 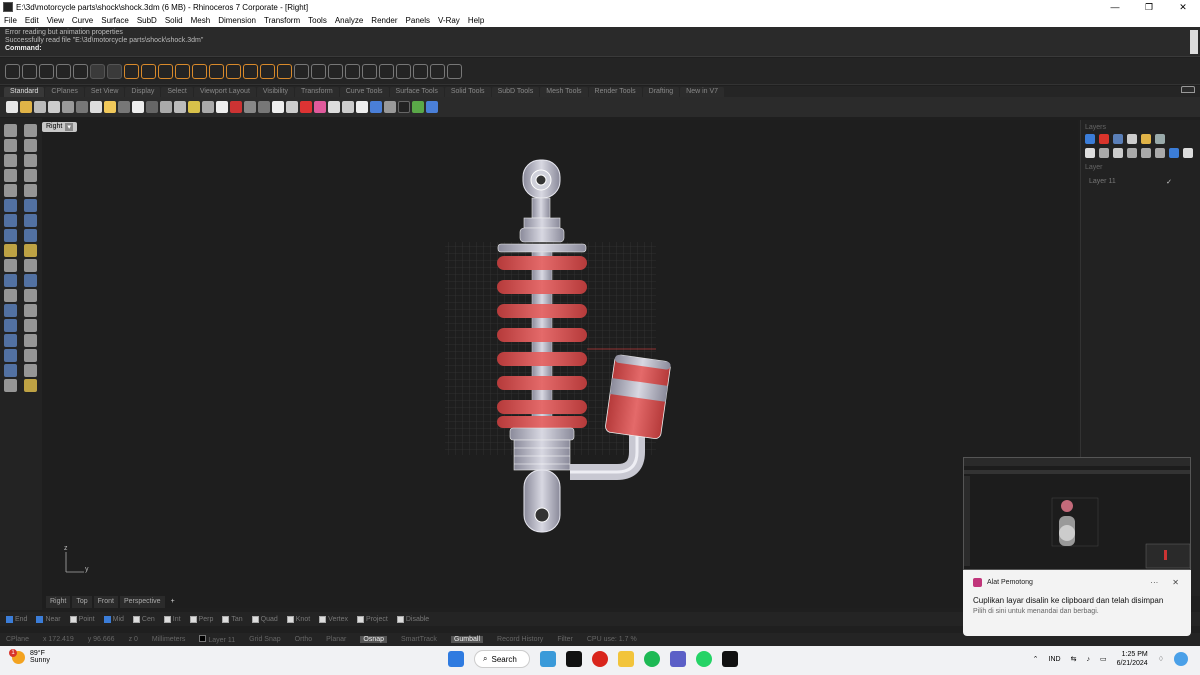 I want to click on tab-set-view: Set View, so click(x=104, y=92).